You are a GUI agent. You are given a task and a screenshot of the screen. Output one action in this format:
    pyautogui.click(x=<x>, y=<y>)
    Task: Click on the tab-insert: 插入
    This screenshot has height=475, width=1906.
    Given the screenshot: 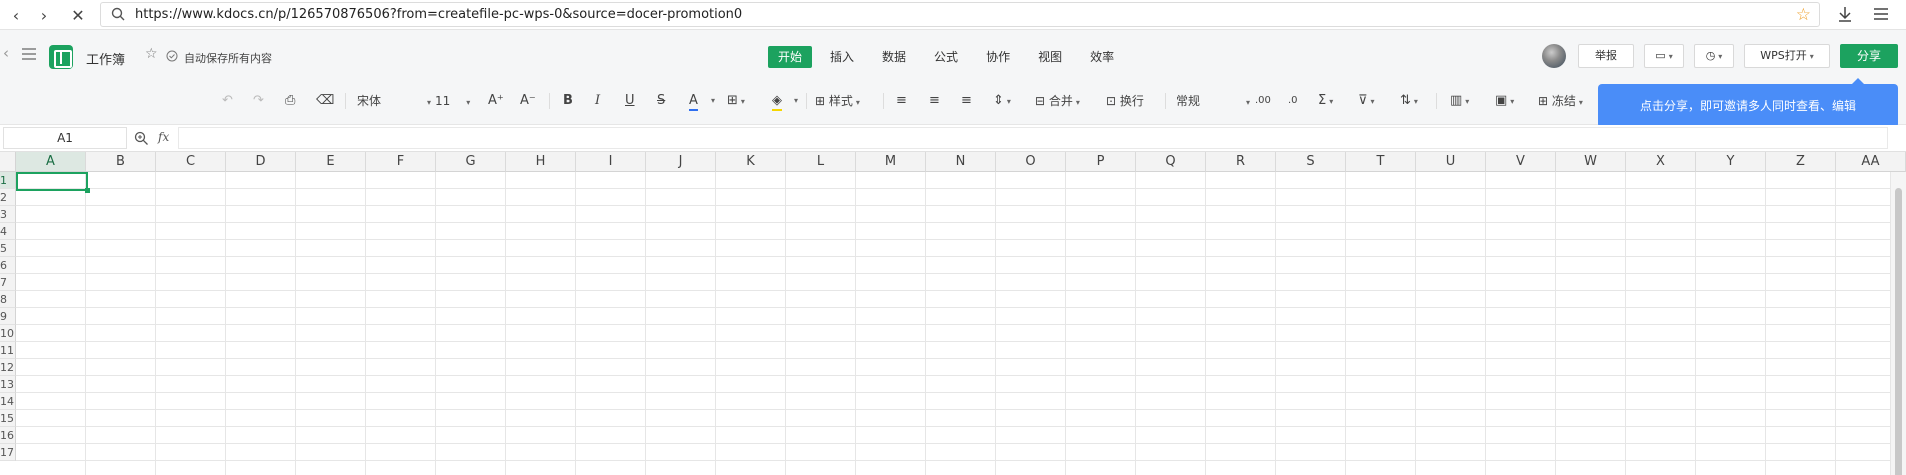 What is the action you would take?
    pyautogui.click(x=842, y=57)
    